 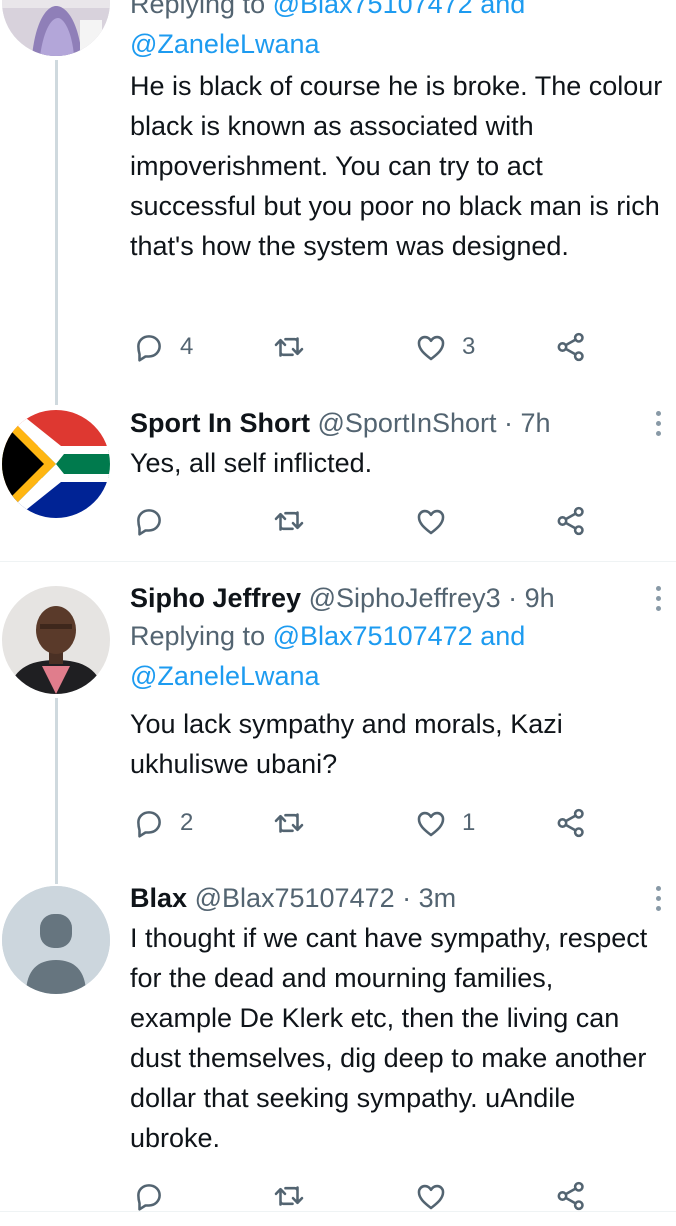 What do you see at coordinates (162, 347) in the screenshot?
I see `reply-button: 4` at bounding box center [162, 347].